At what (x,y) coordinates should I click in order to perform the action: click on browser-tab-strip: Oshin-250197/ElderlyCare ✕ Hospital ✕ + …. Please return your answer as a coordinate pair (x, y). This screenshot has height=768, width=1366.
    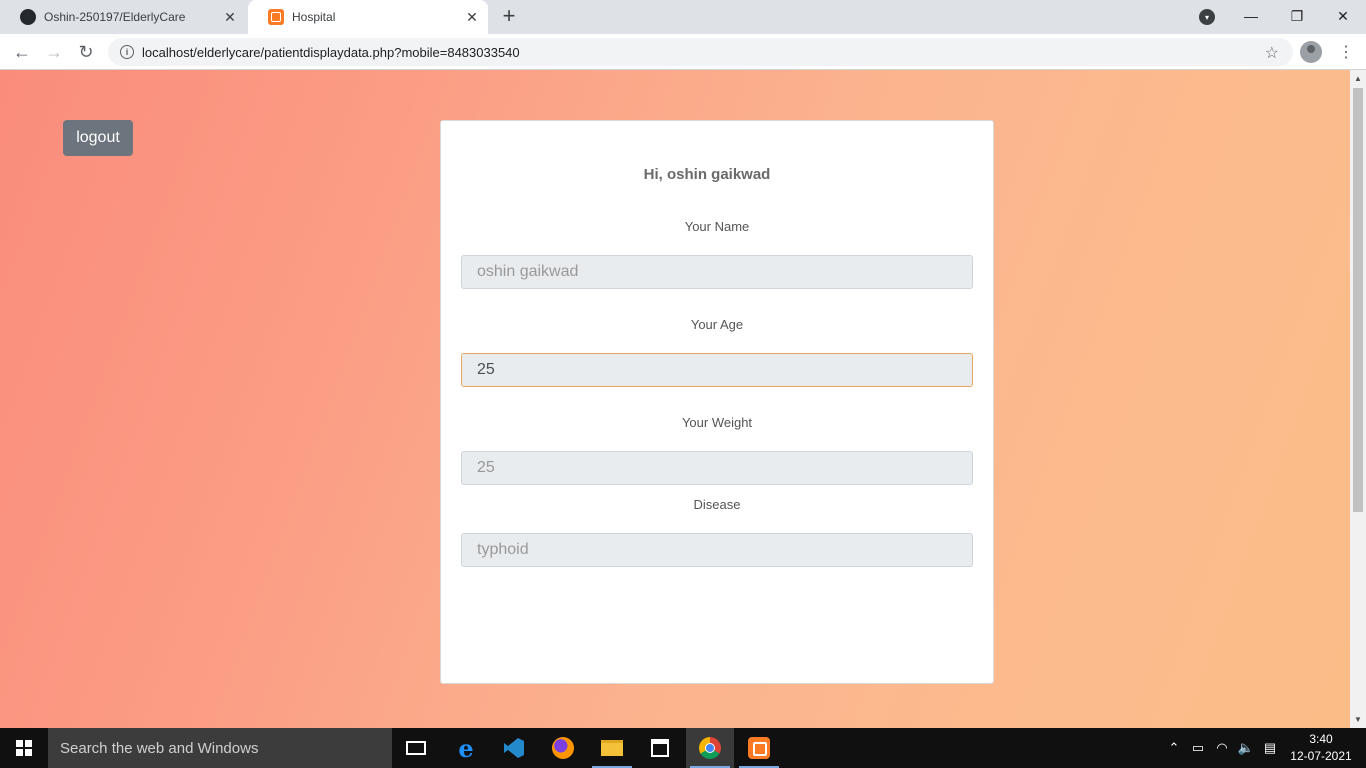
    Looking at the image, I should click on (683, 17).